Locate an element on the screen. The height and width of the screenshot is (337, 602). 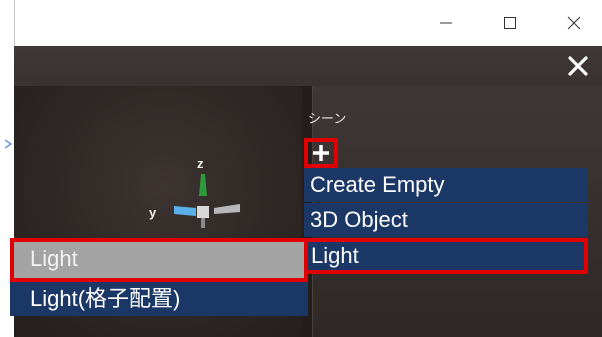
z-axis-arrow is located at coordinates (203, 185).